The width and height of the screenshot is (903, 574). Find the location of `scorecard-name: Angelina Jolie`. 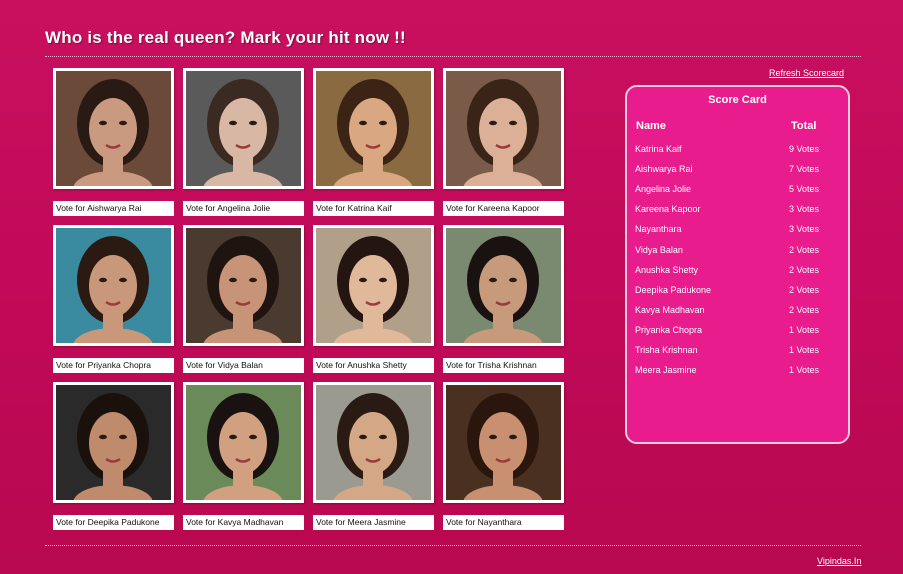

scorecard-name: Angelina Jolie is located at coordinates (663, 189).